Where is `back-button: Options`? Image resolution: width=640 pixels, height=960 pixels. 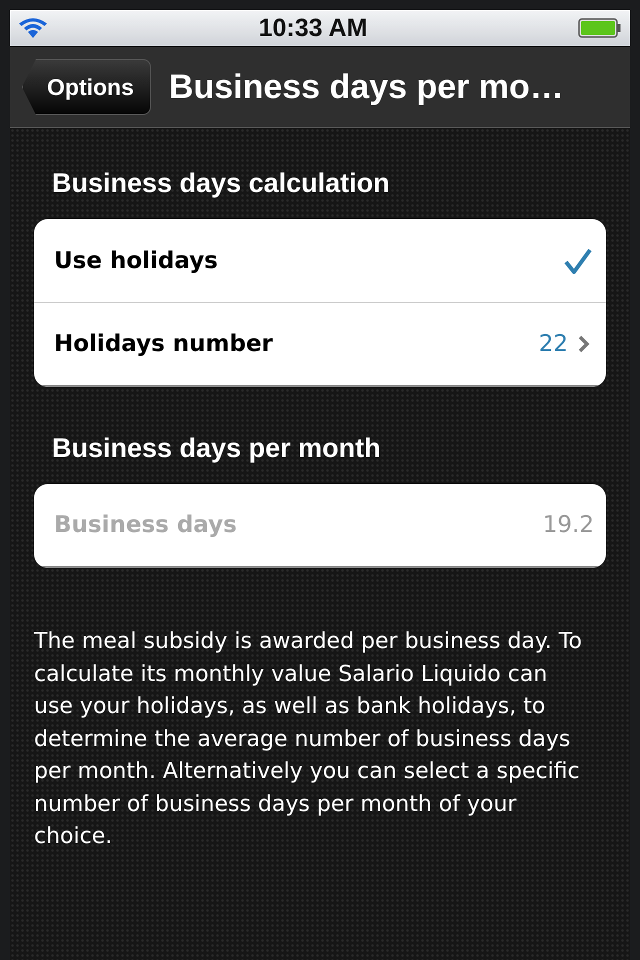
back-button: Options is located at coordinates (86, 87).